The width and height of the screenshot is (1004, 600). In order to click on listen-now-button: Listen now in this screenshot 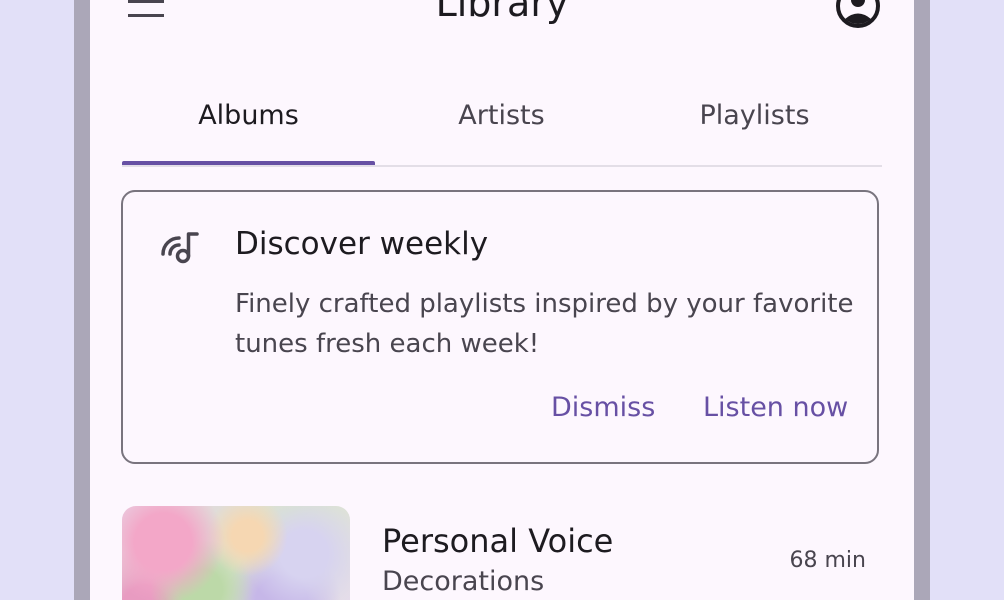, I will do `click(775, 407)`.